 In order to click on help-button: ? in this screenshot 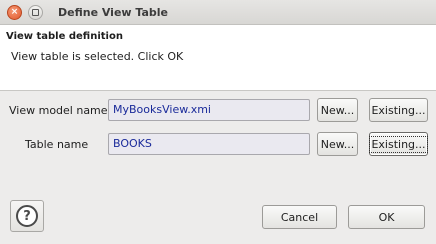, I will do `click(27, 216)`.